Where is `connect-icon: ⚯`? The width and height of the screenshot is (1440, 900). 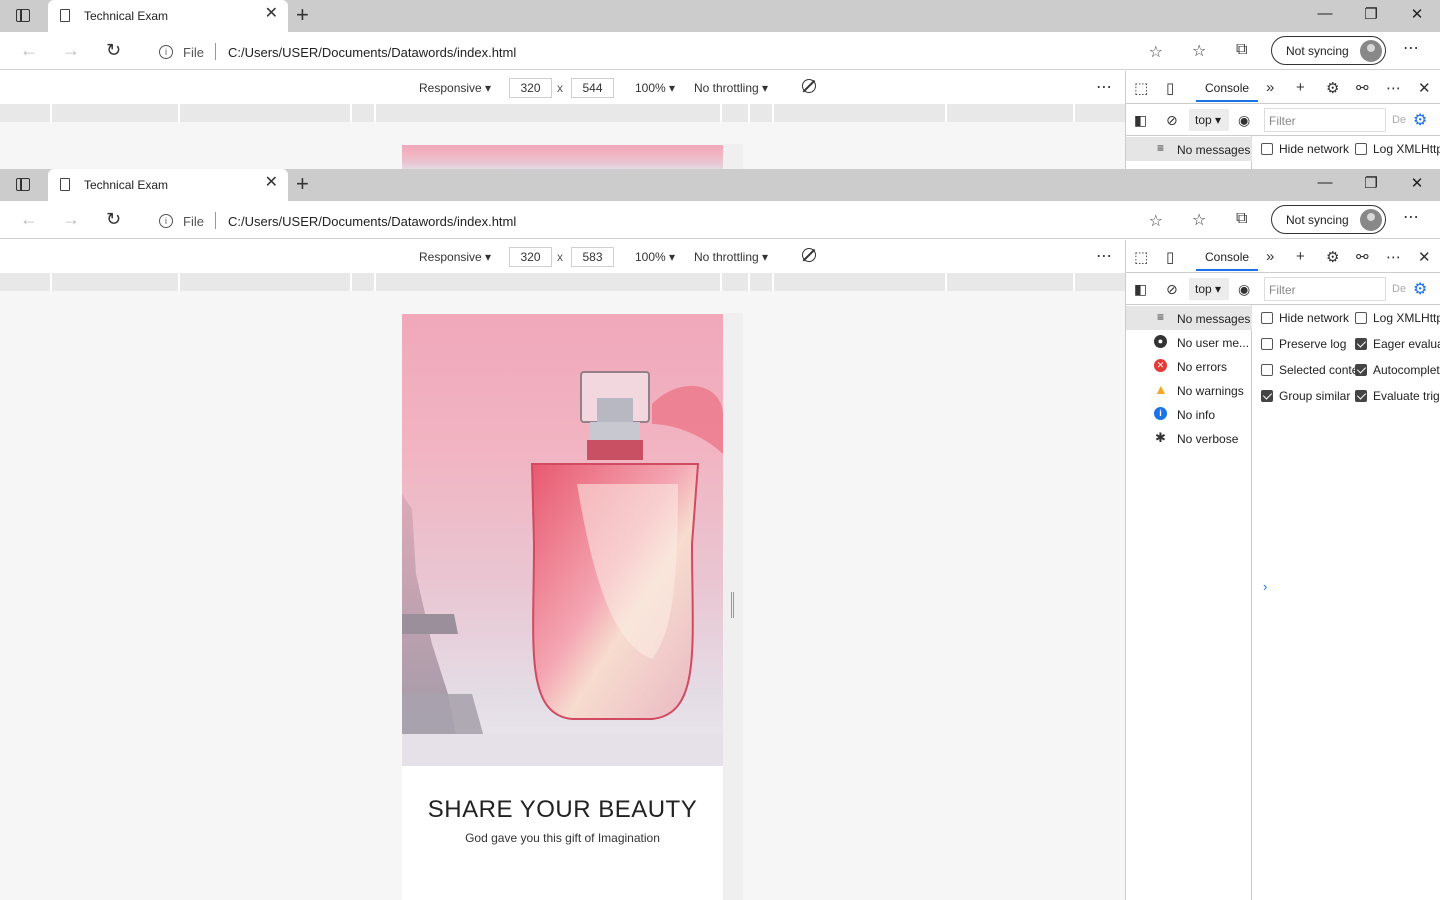 connect-icon: ⚯ is located at coordinates (1362, 257).